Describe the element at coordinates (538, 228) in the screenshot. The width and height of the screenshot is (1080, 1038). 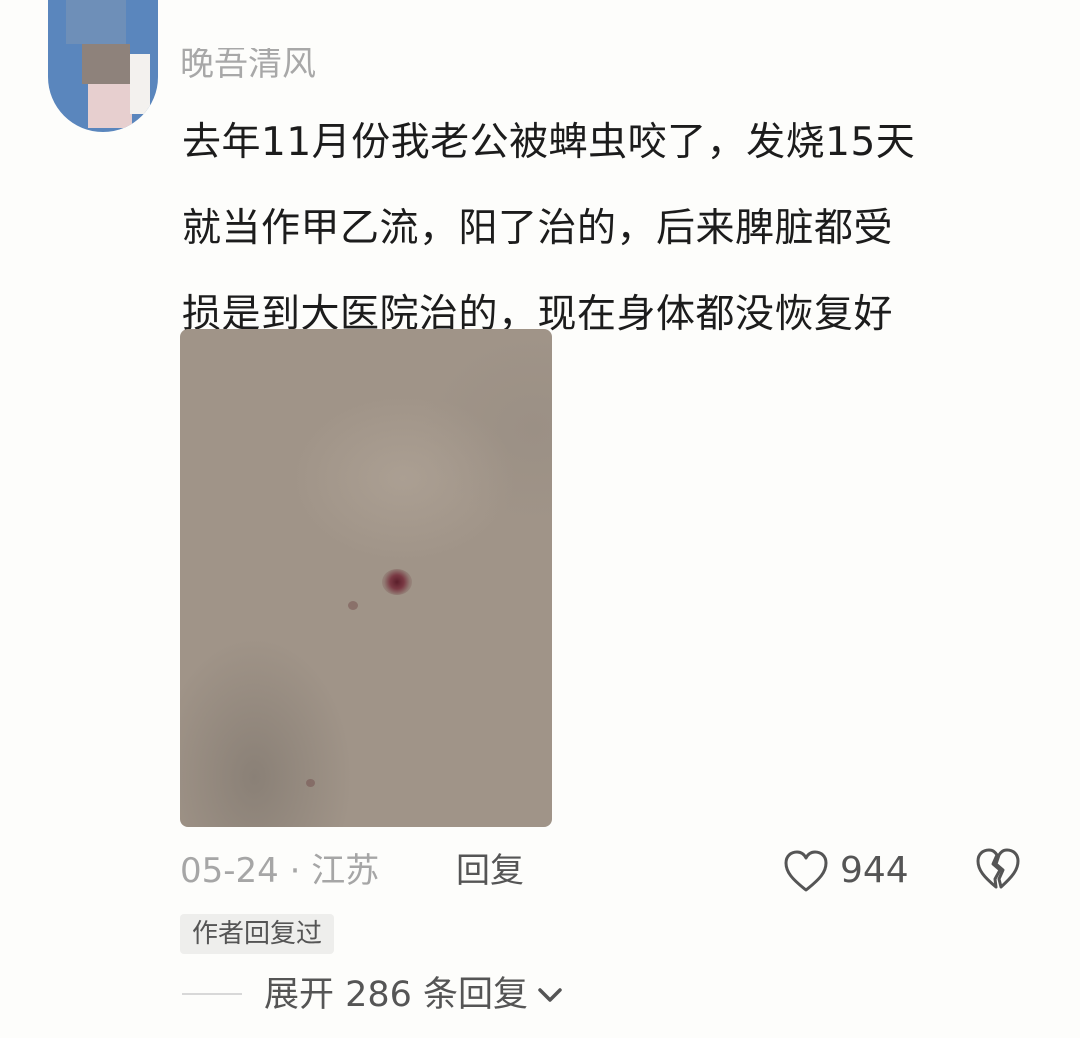
I see `comment-line: 就当作甲乙流，阳了治的，后来脾脏都受` at that location.